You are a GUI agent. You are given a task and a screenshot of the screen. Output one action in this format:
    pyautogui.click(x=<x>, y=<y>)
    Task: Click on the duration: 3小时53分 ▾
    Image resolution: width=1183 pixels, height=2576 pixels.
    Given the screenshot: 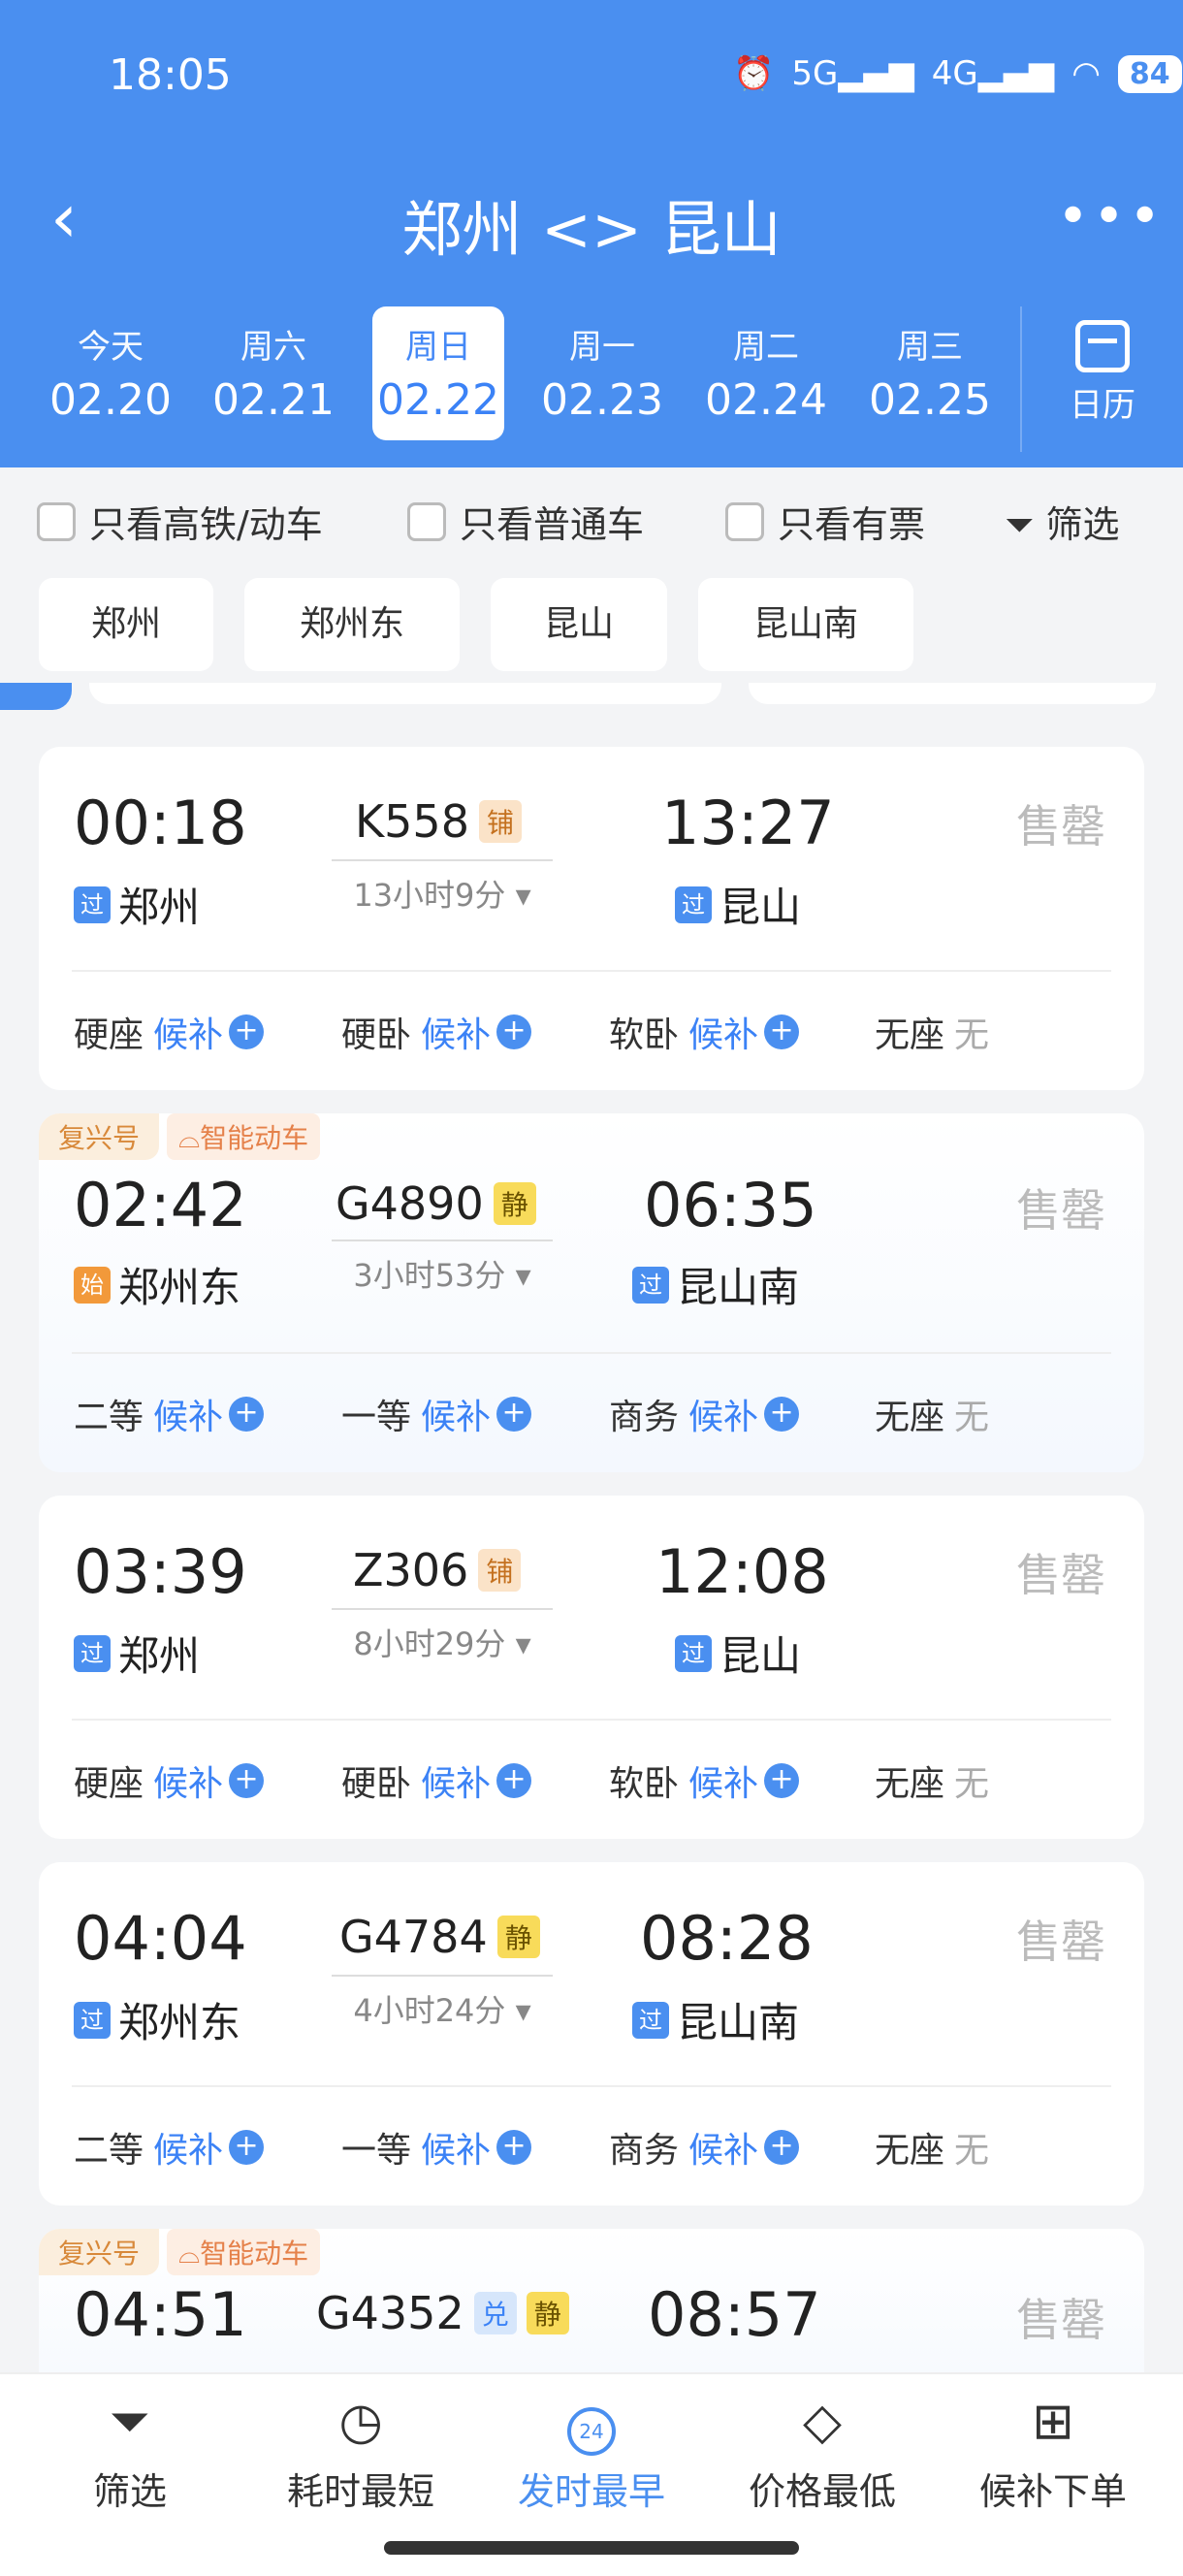 What is the action you would take?
    pyautogui.click(x=442, y=1268)
    